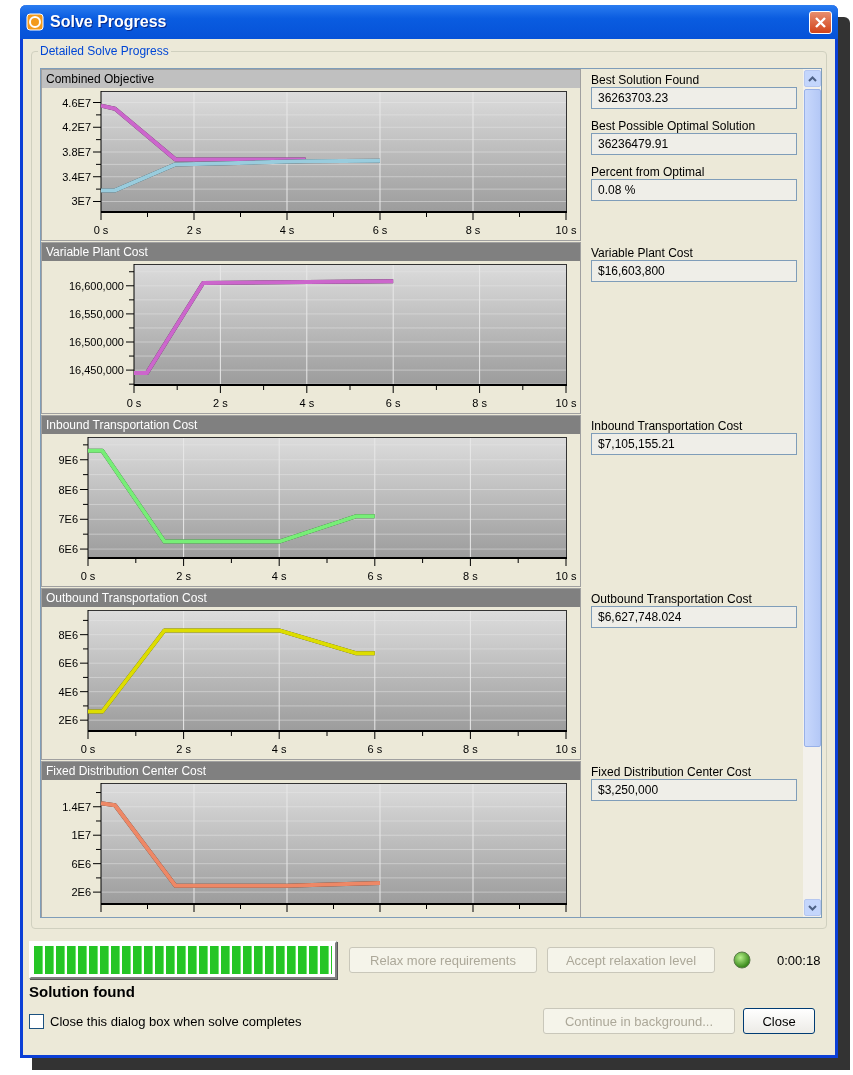 This screenshot has height=1075, width=853. What do you see at coordinates (694, 190) in the screenshot?
I see `value-field: 0.08 %` at bounding box center [694, 190].